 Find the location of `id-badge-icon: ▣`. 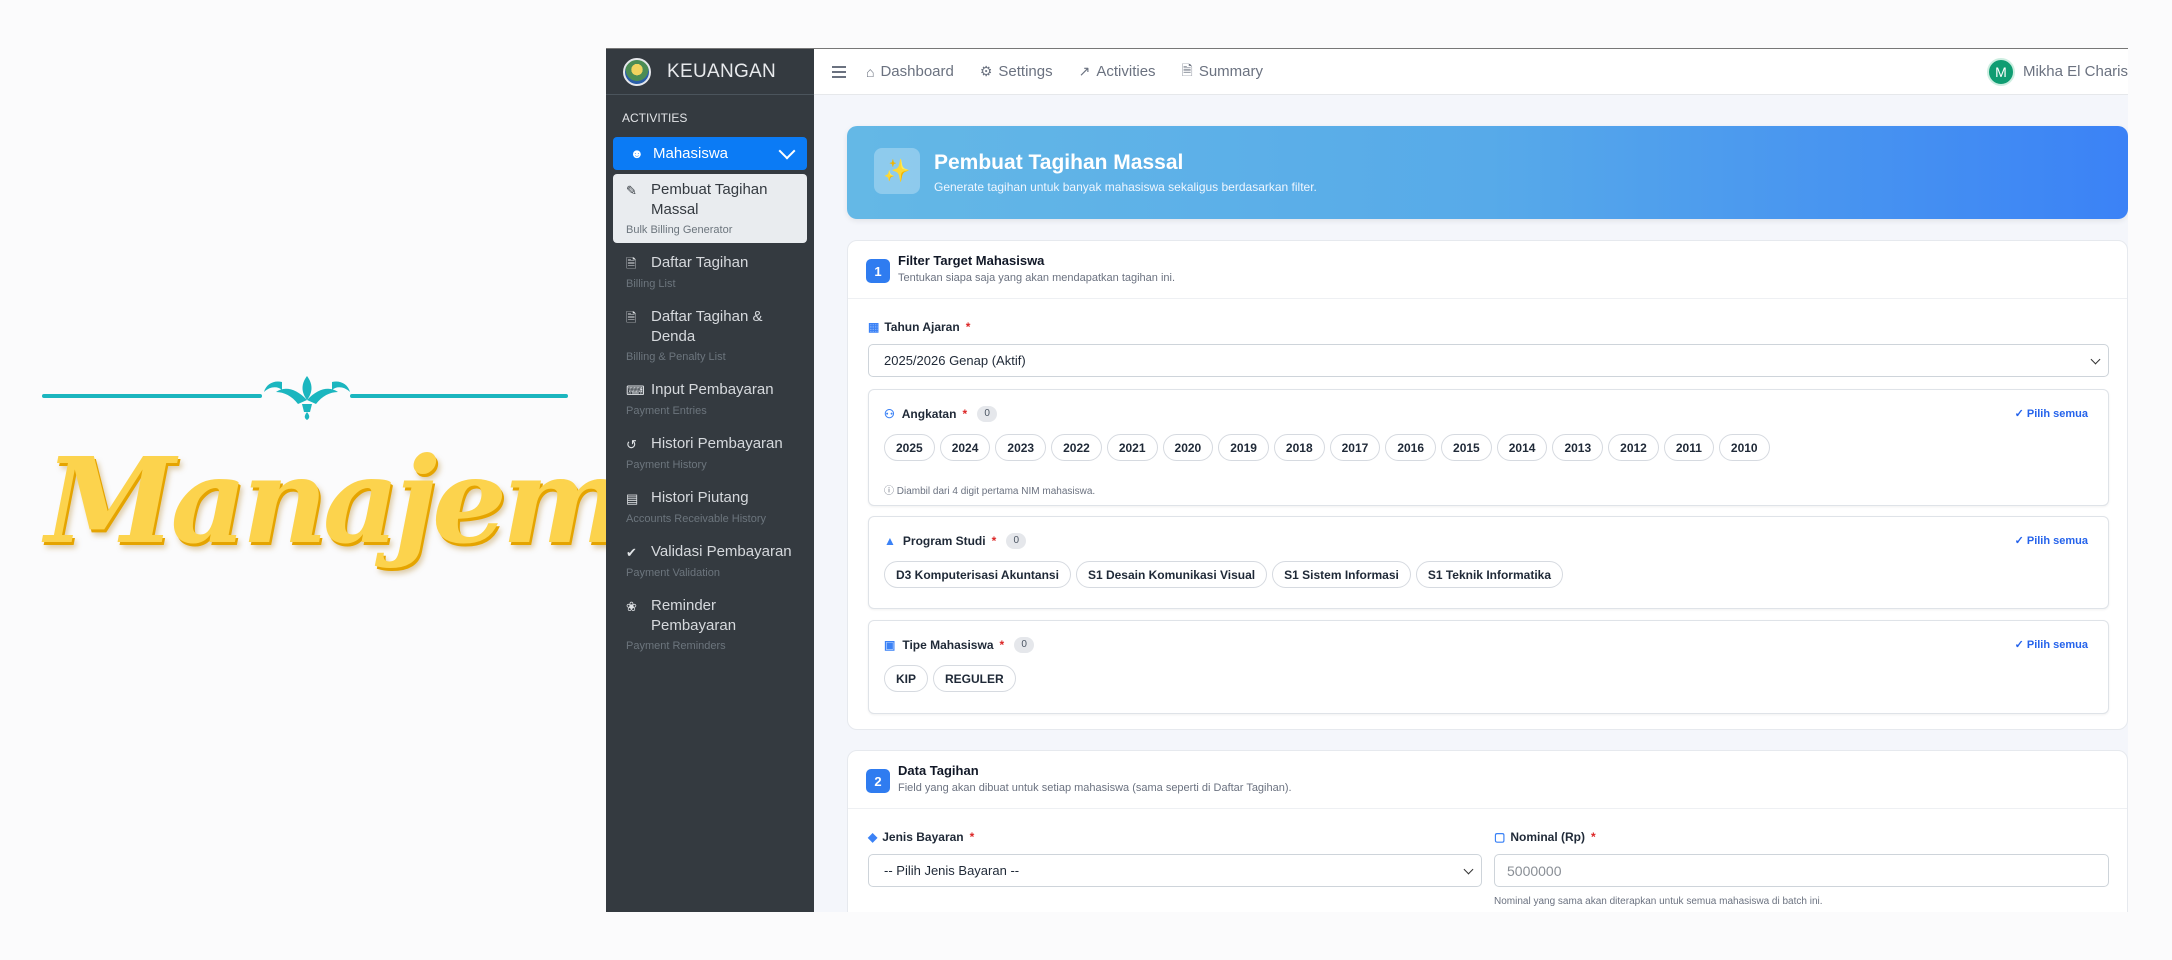

id-badge-icon: ▣ is located at coordinates (890, 645).